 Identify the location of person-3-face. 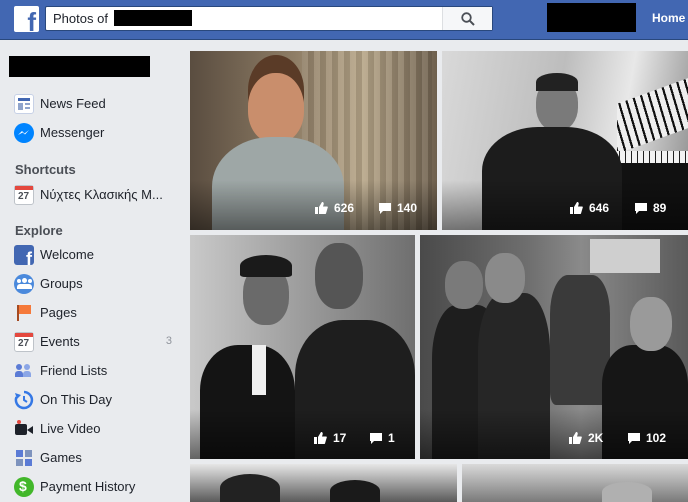
(651, 324).